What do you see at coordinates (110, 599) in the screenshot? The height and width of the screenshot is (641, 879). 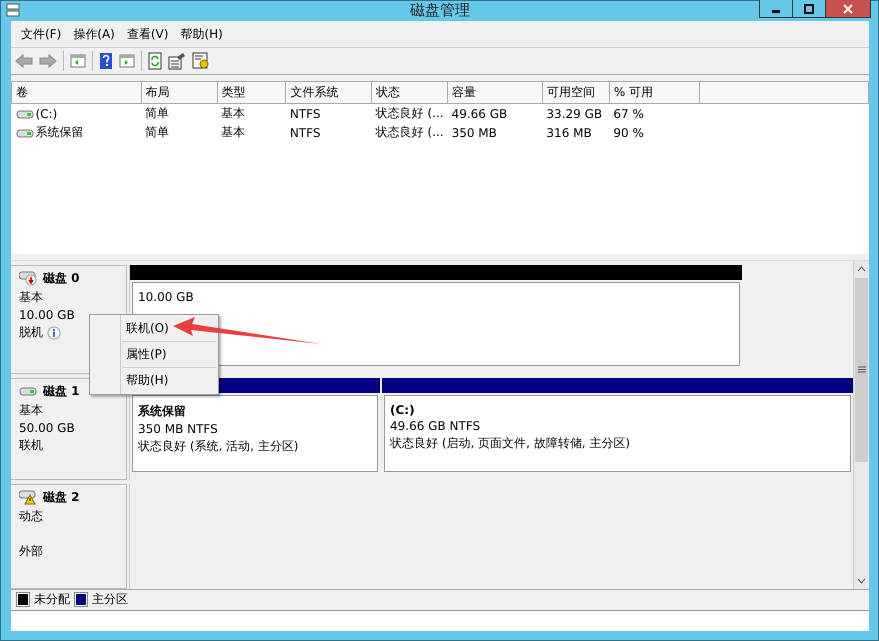 I see `legend-label: 主分区` at bounding box center [110, 599].